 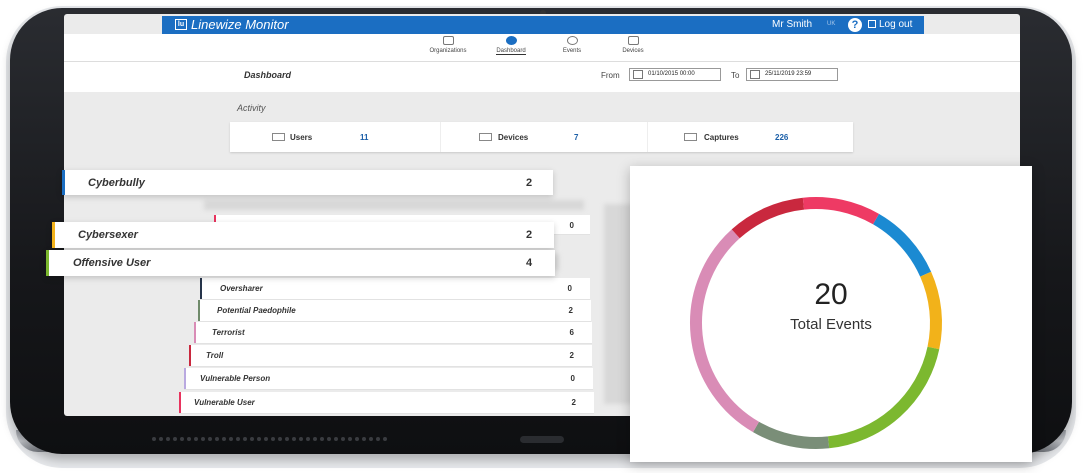 What do you see at coordinates (902, 245) in the screenshot?
I see `donut-segment-cyberbully` at bounding box center [902, 245].